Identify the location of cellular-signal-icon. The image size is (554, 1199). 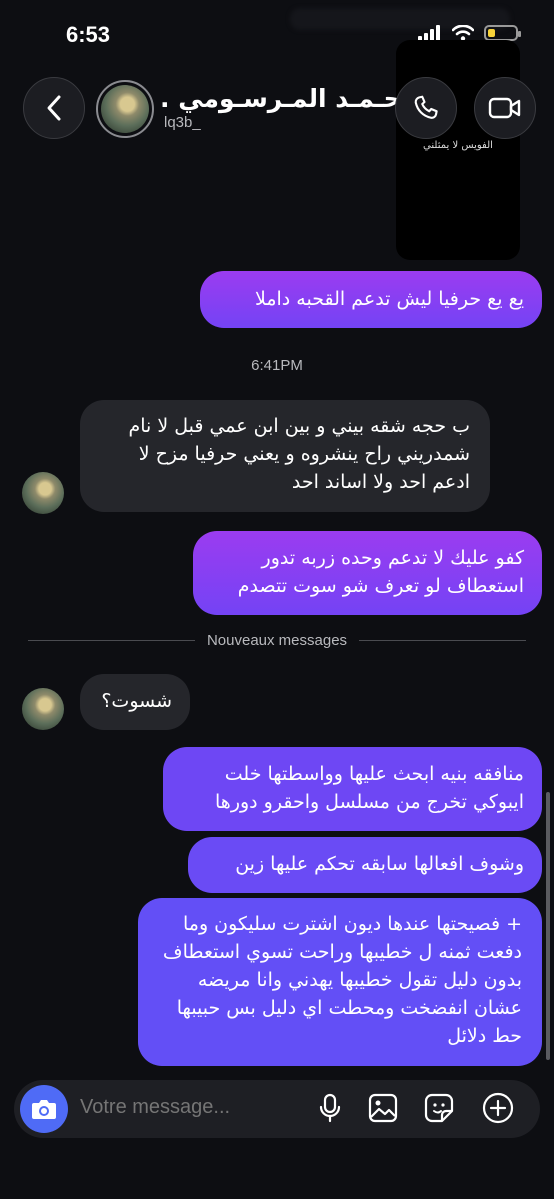
(429, 33).